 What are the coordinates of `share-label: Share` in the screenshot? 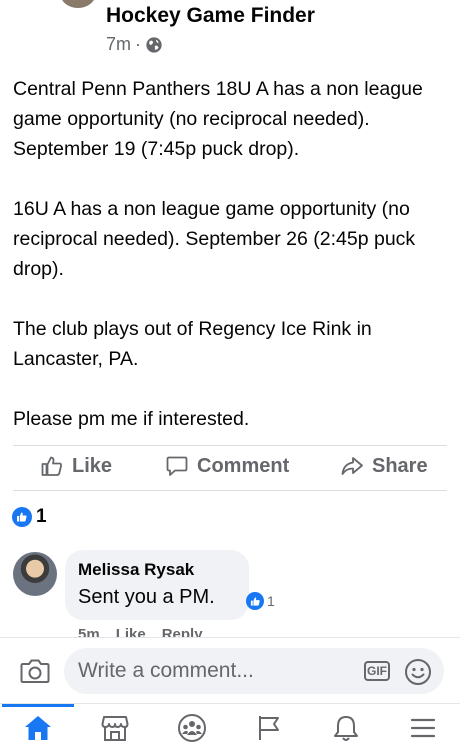 It's located at (400, 465).